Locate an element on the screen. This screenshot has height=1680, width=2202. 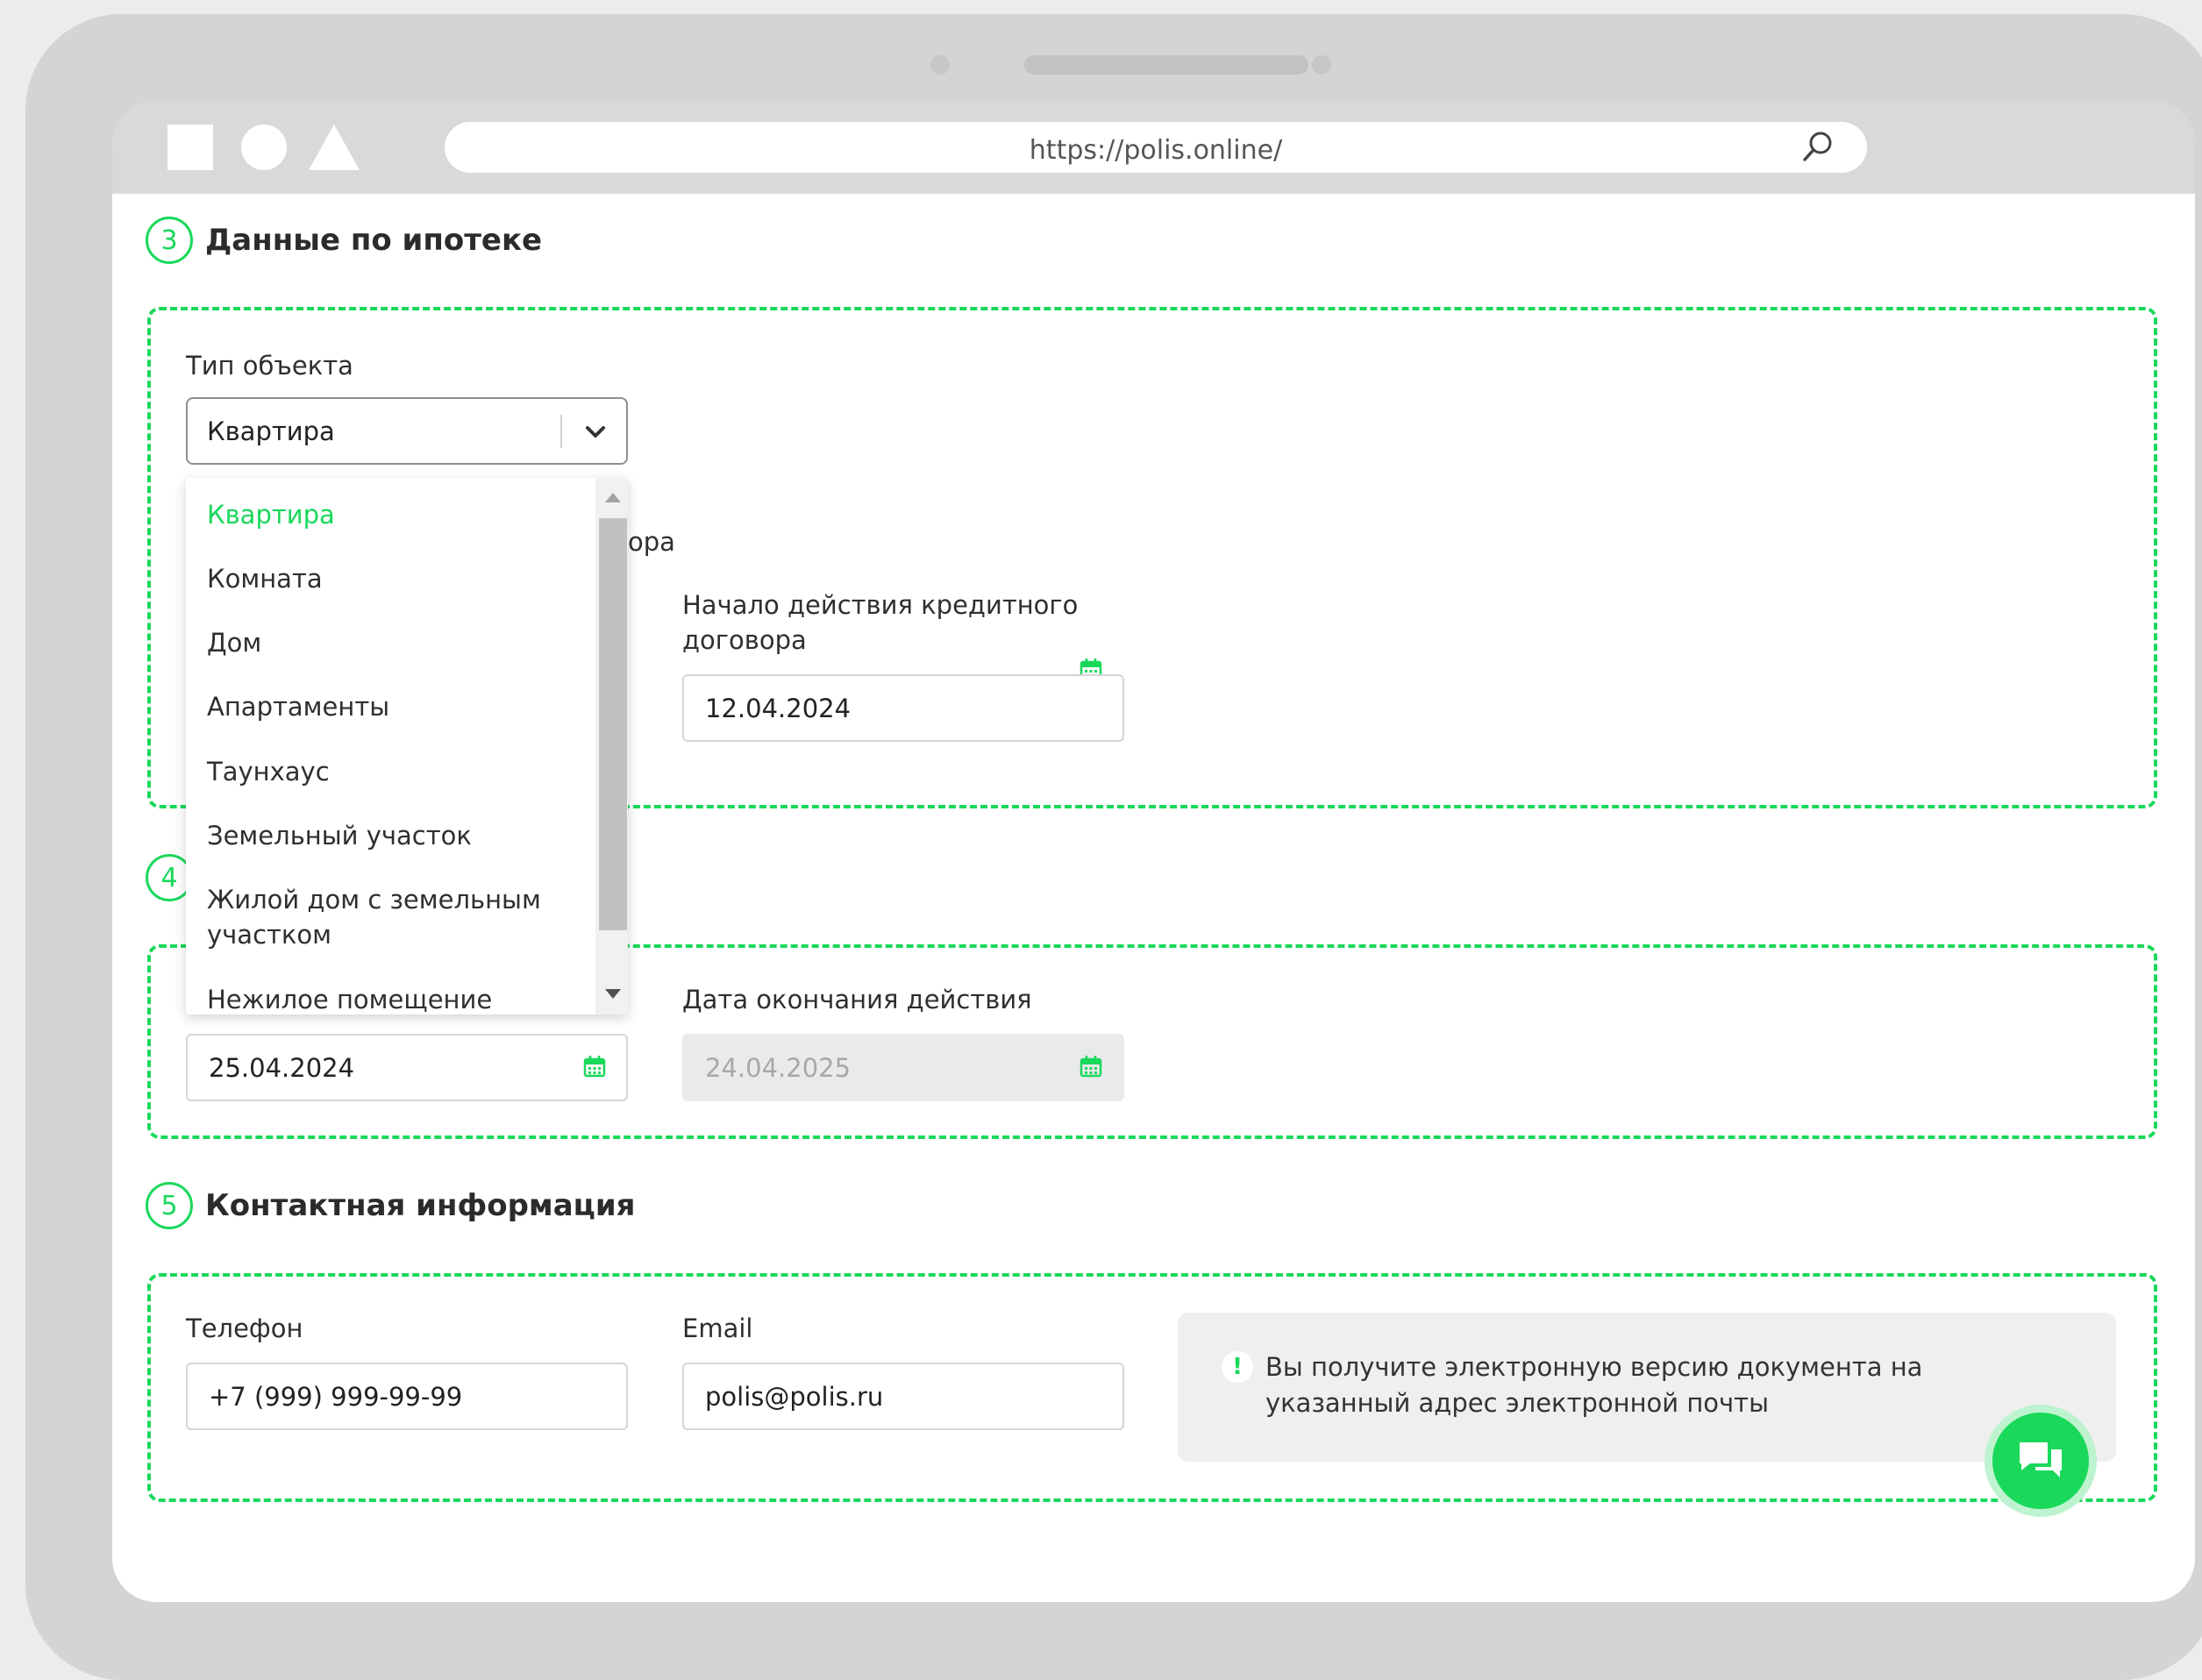
dropdown-option-room: Комната is located at coordinates (391, 578).